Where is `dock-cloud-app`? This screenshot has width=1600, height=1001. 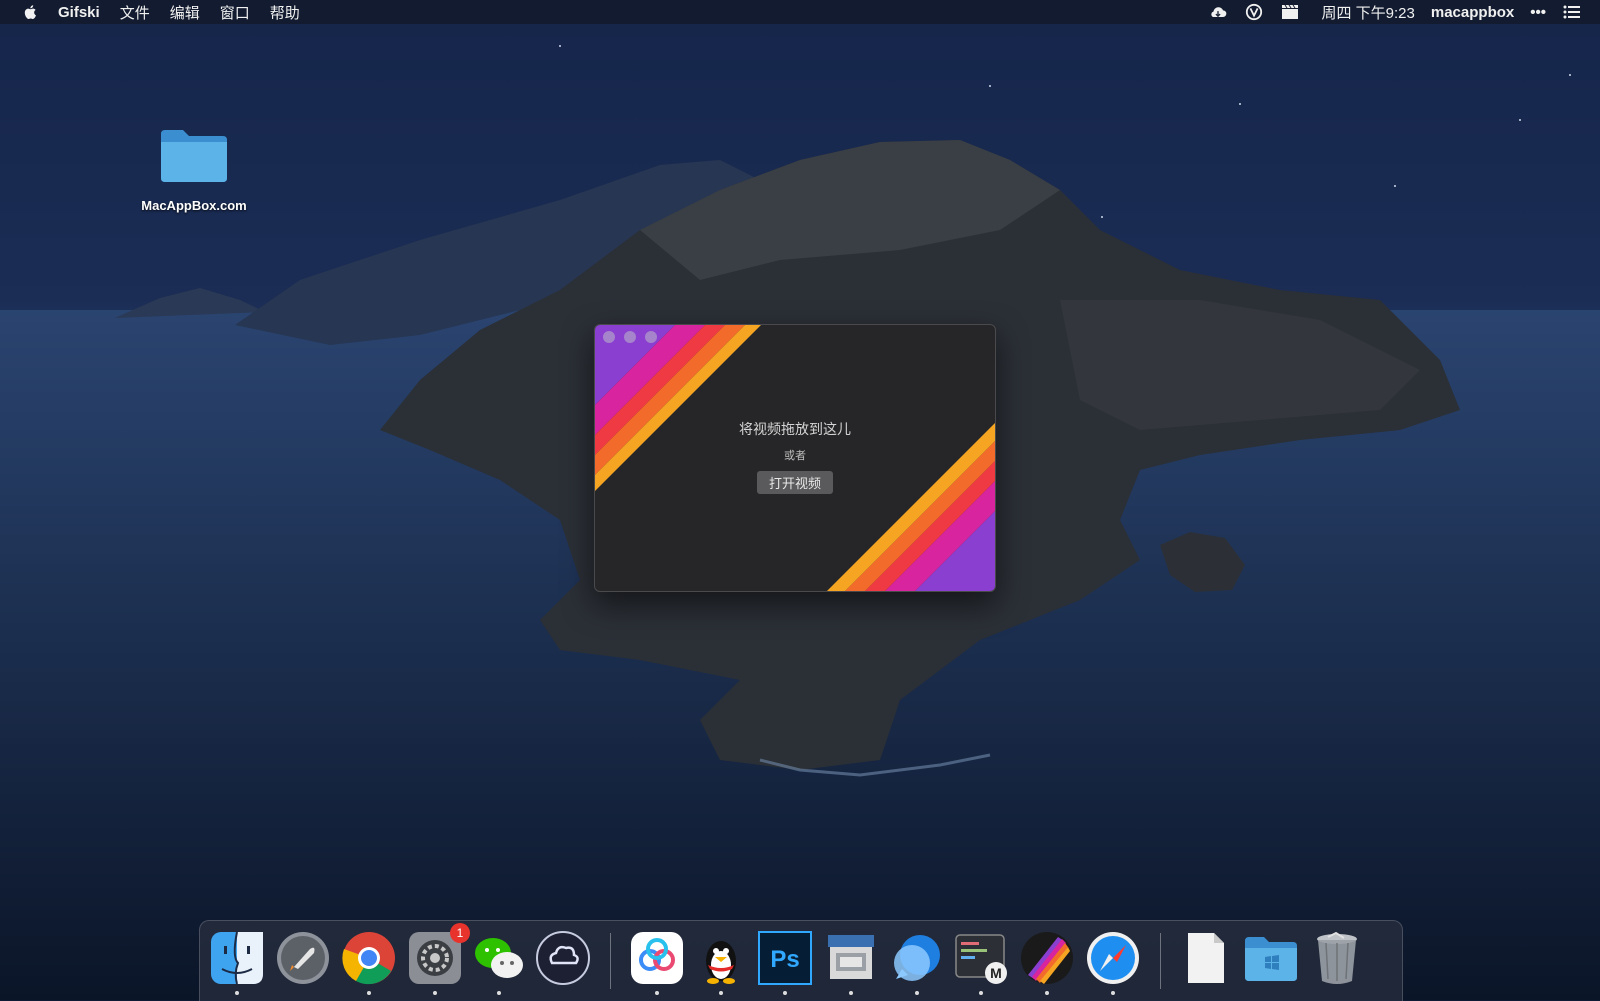
dock-cloud-app is located at coordinates (563, 958).